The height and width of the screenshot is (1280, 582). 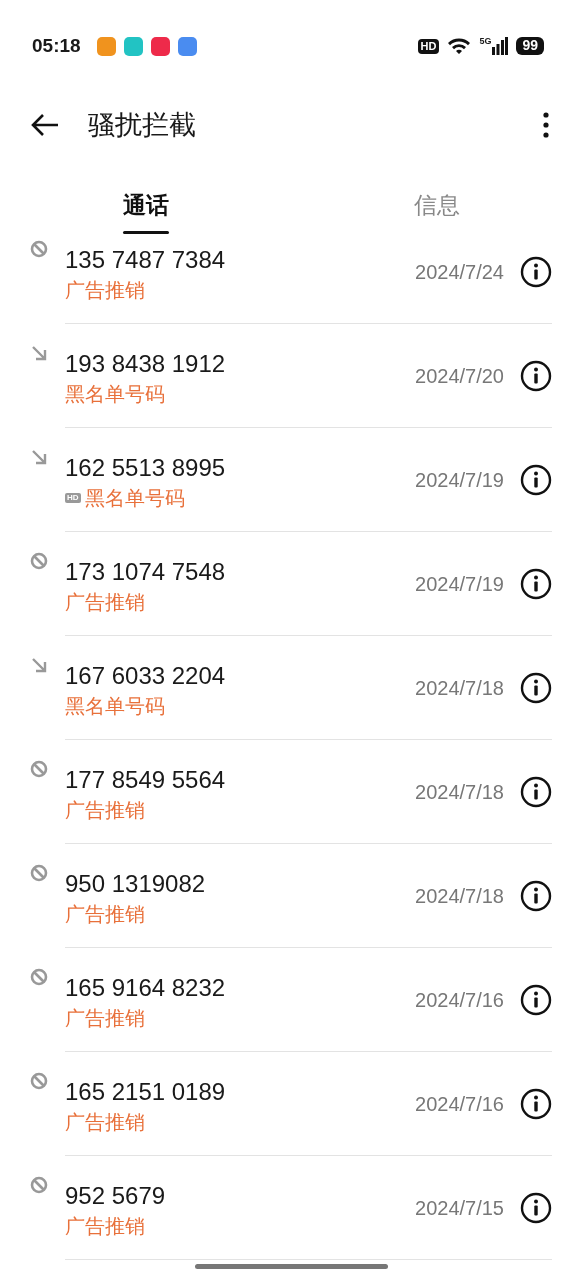 What do you see at coordinates (145, 987) in the screenshot?
I see `phone-number: 165 9164 8232` at bounding box center [145, 987].